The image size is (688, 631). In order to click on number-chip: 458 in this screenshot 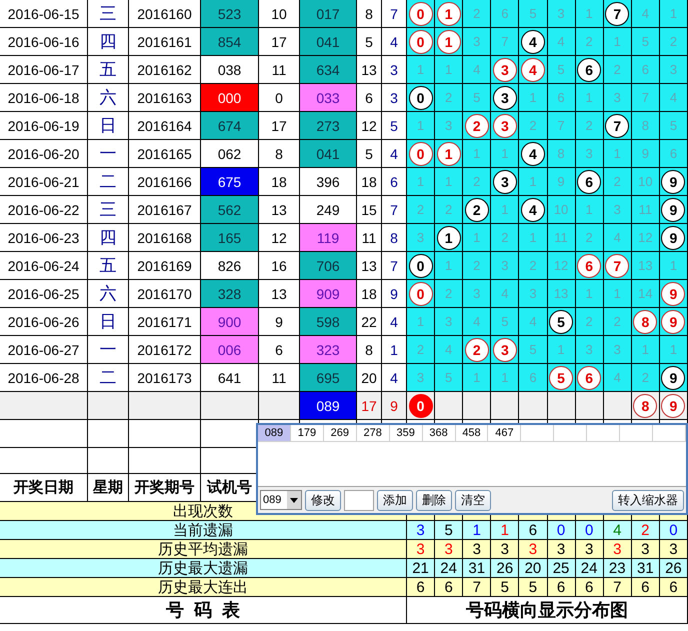, I will do `click(472, 433)`.